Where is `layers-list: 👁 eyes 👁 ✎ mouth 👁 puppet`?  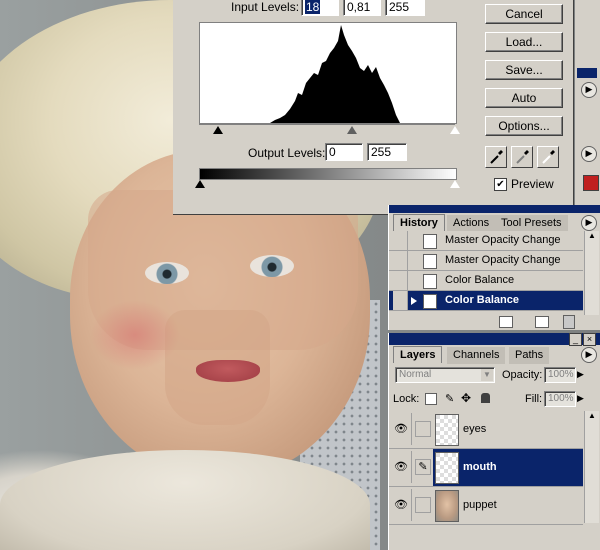 layers-list: 👁 eyes 👁 ✎ mouth 👁 puppet is located at coordinates (486, 468).